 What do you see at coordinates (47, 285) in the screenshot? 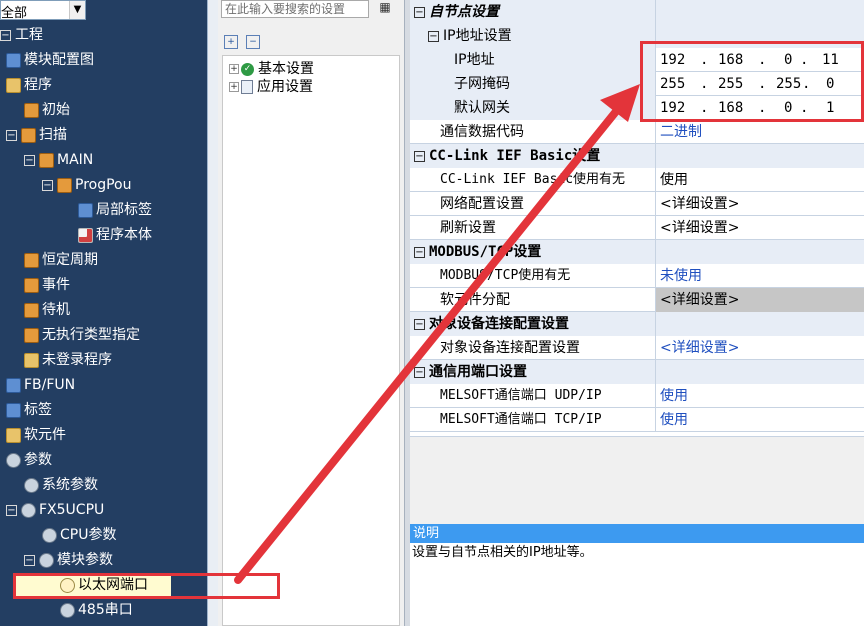
I see `tree-item-event: 事件` at bounding box center [47, 285].